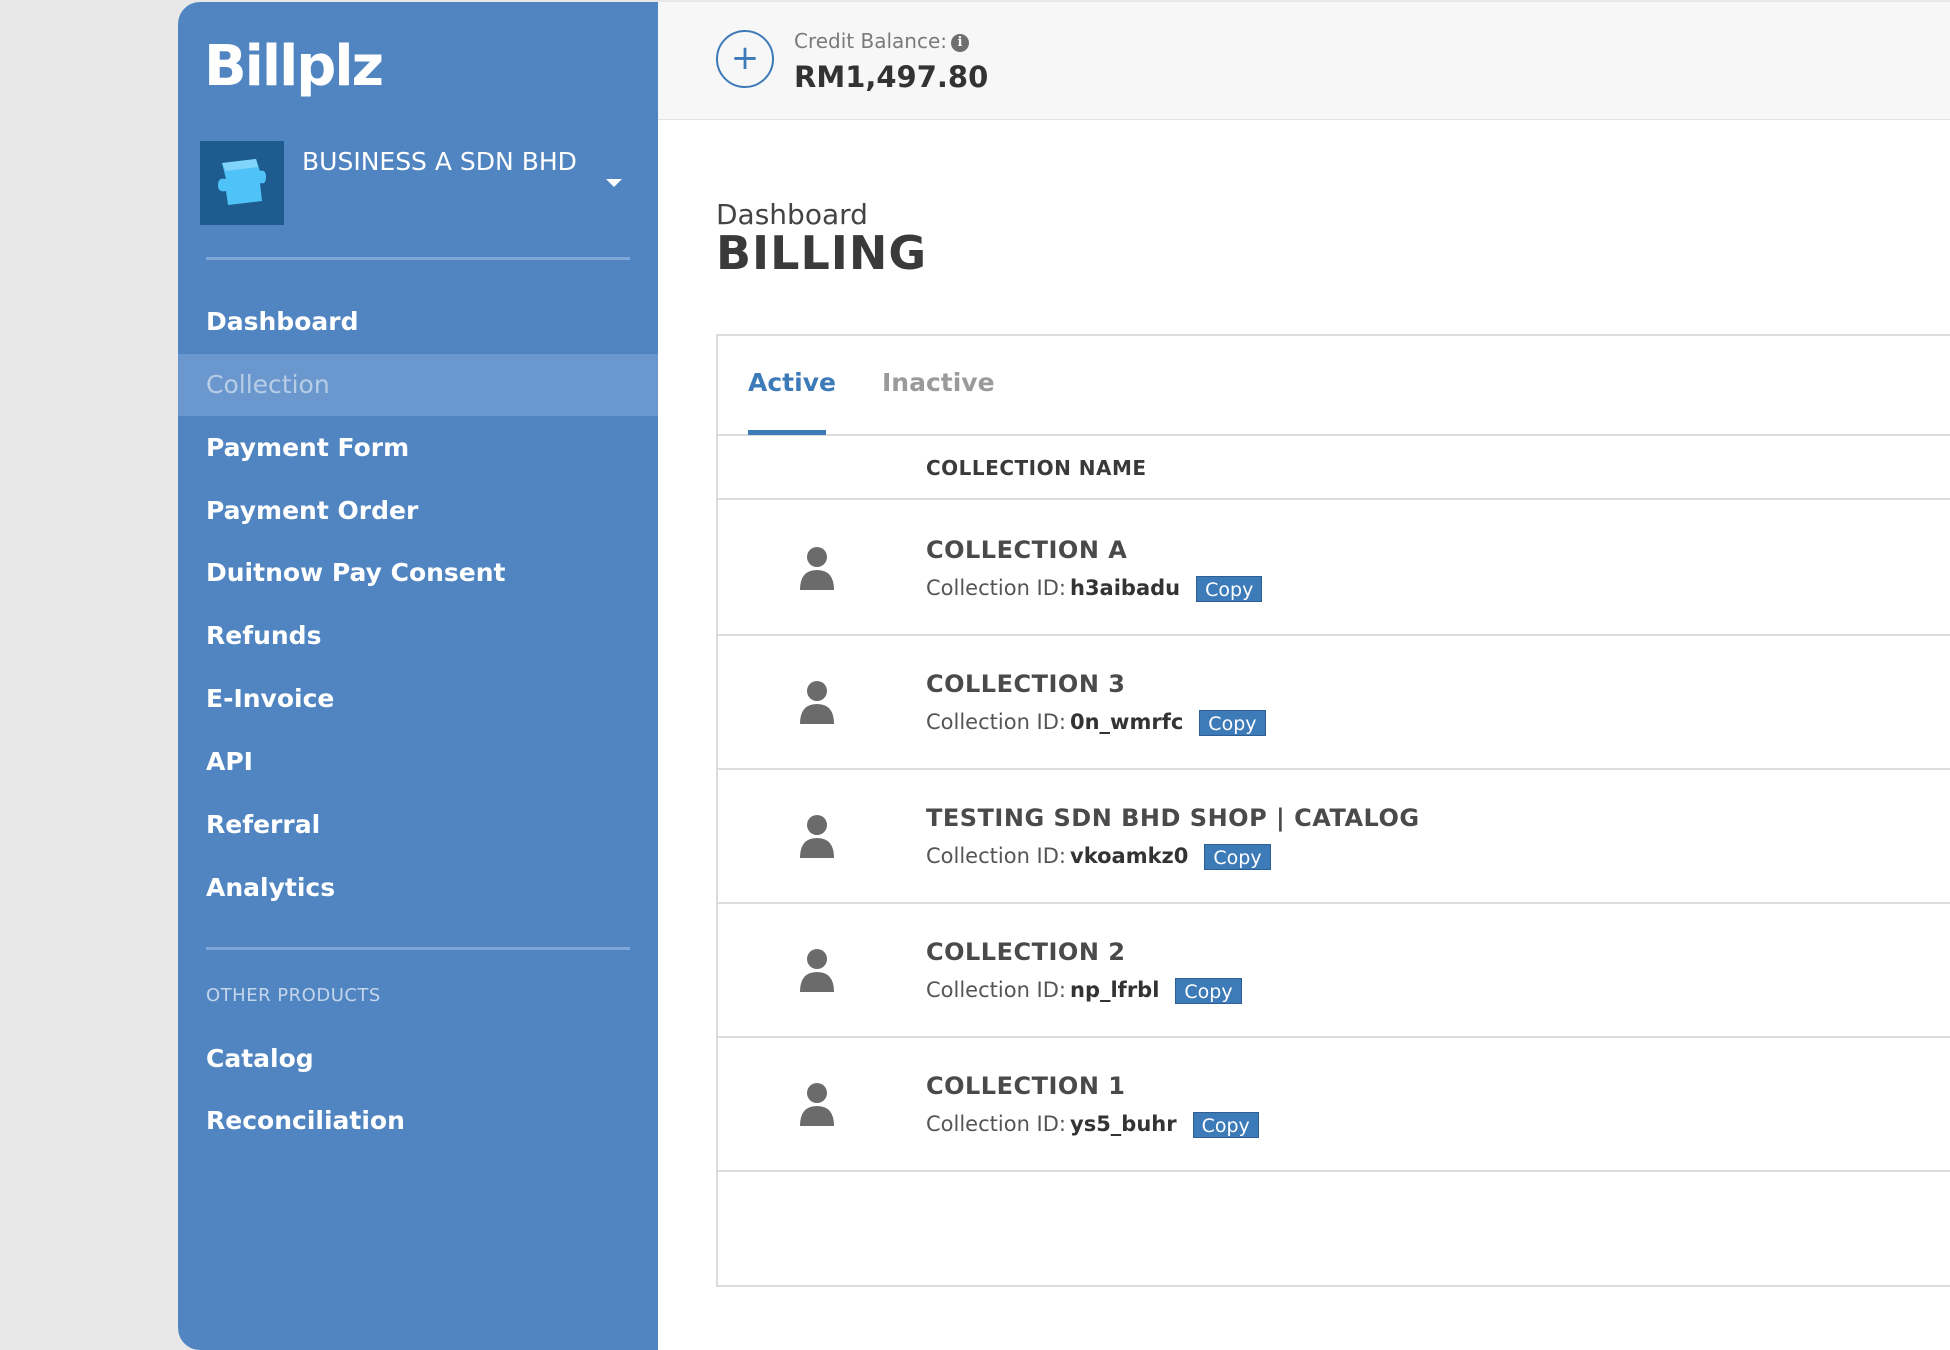 Image resolution: width=1950 pixels, height=1350 pixels. I want to click on collection-id: Collection ID: ys5_buhr Copy, so click(1092, 1125).